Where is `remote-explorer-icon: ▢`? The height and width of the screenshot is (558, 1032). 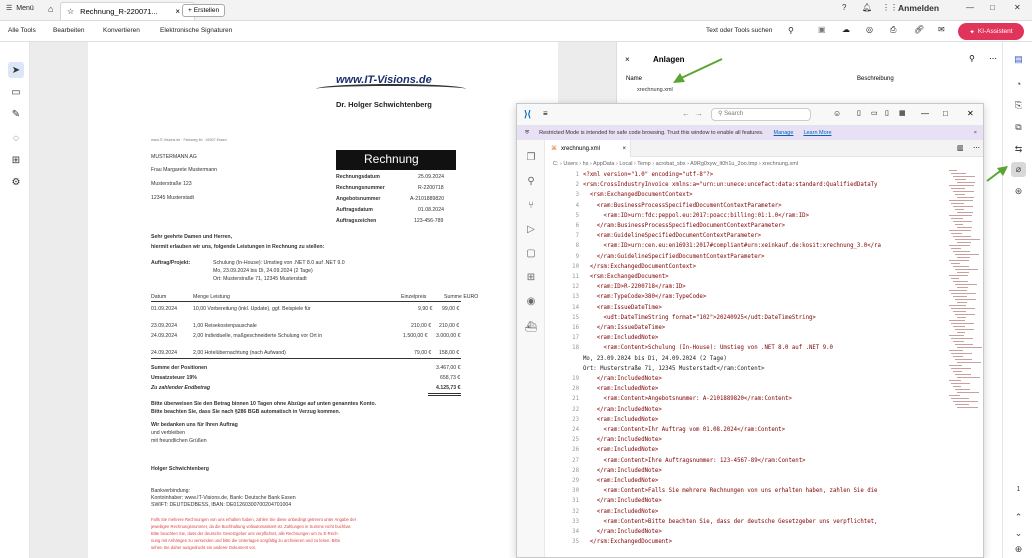 remote-explorer-icon: ▢ is located at coordinates (531, 253).